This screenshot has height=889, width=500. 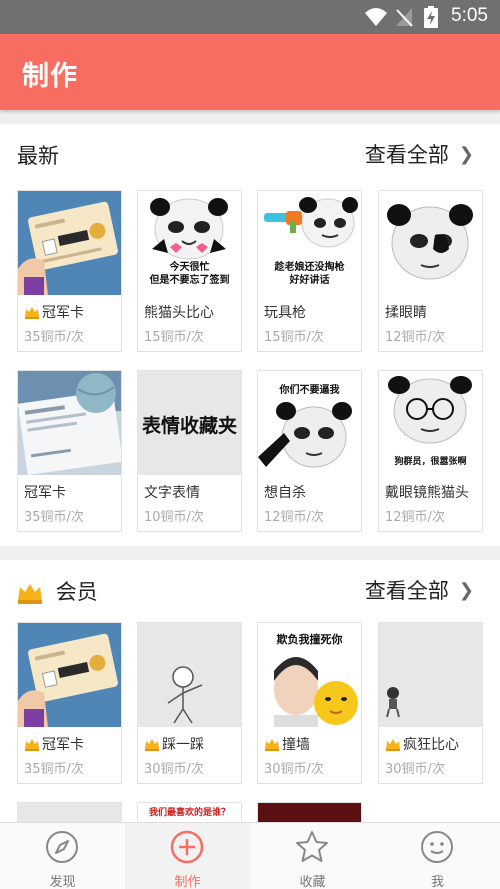 I want to click on nav-label: 收藏, so click(x=312, y=882).